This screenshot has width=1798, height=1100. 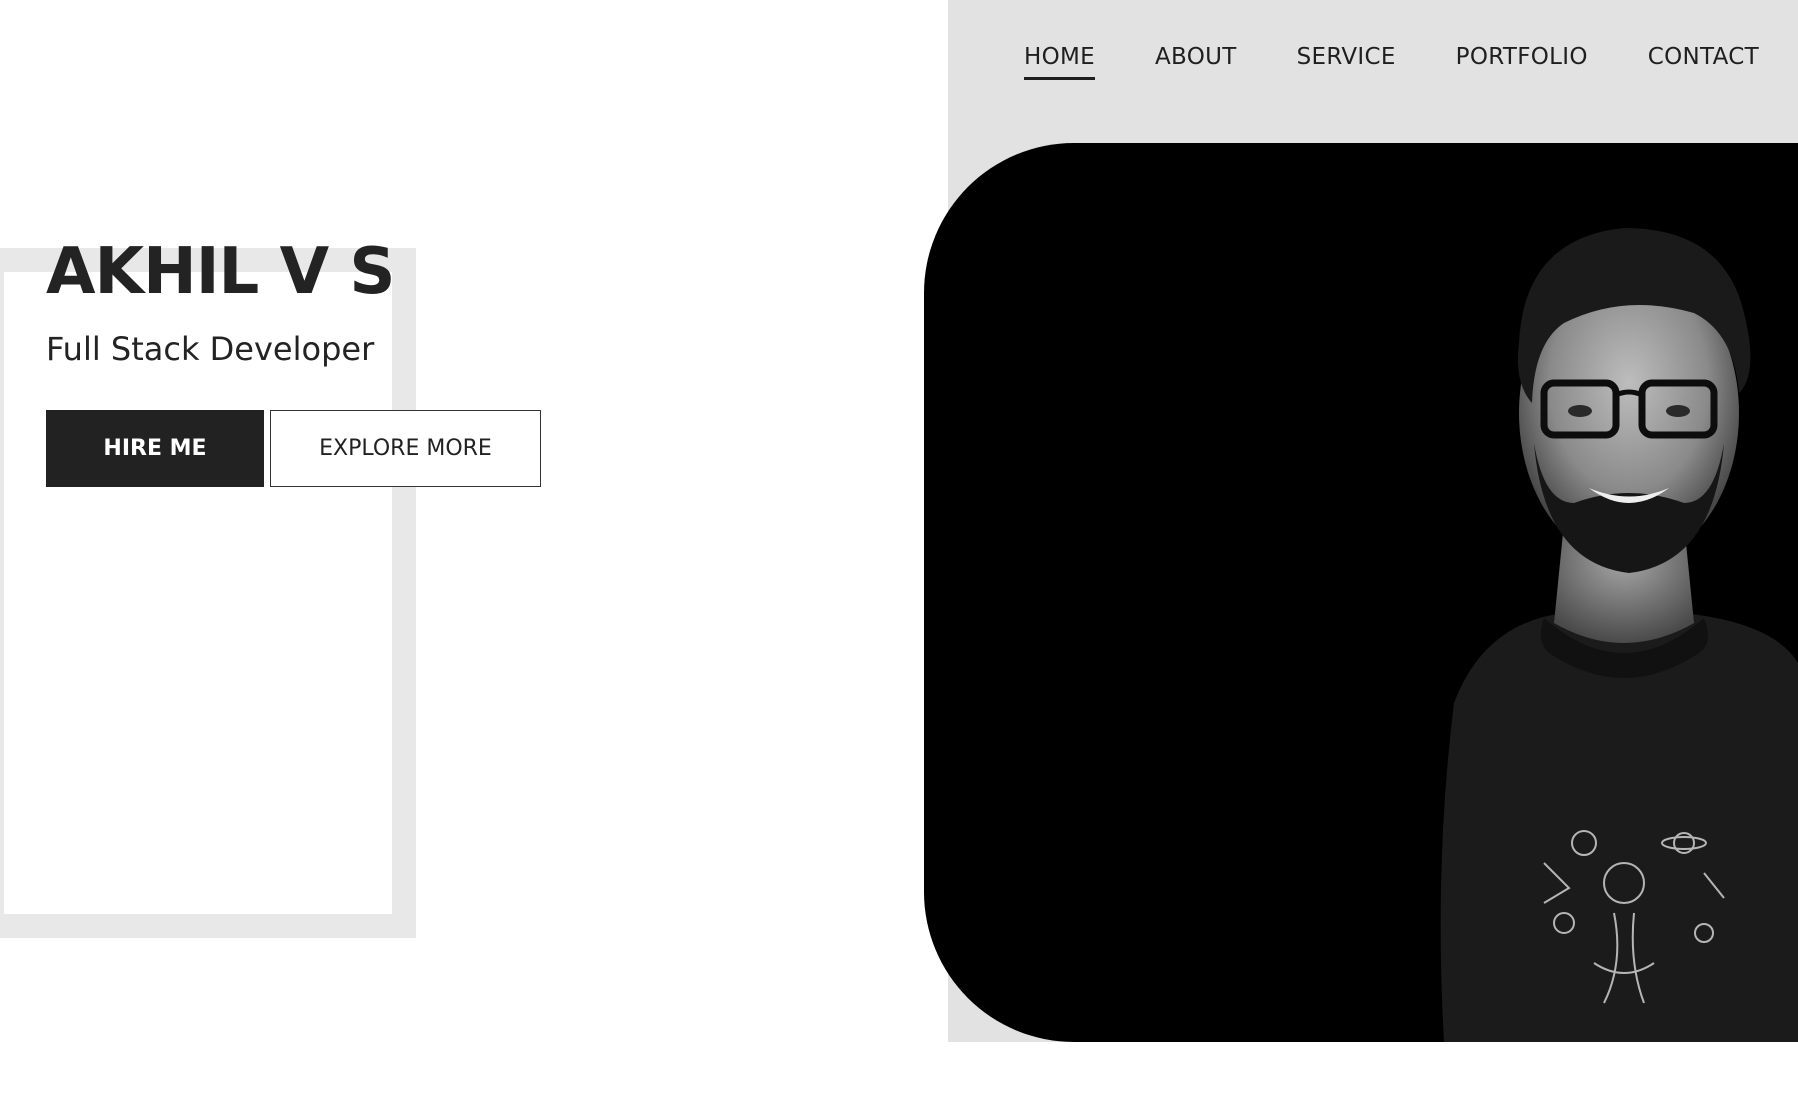 What do you see at coordinates (1059, 62) in the screenshot?
I see `nav-item-home: HOME` at bounding box center [1059, 62].